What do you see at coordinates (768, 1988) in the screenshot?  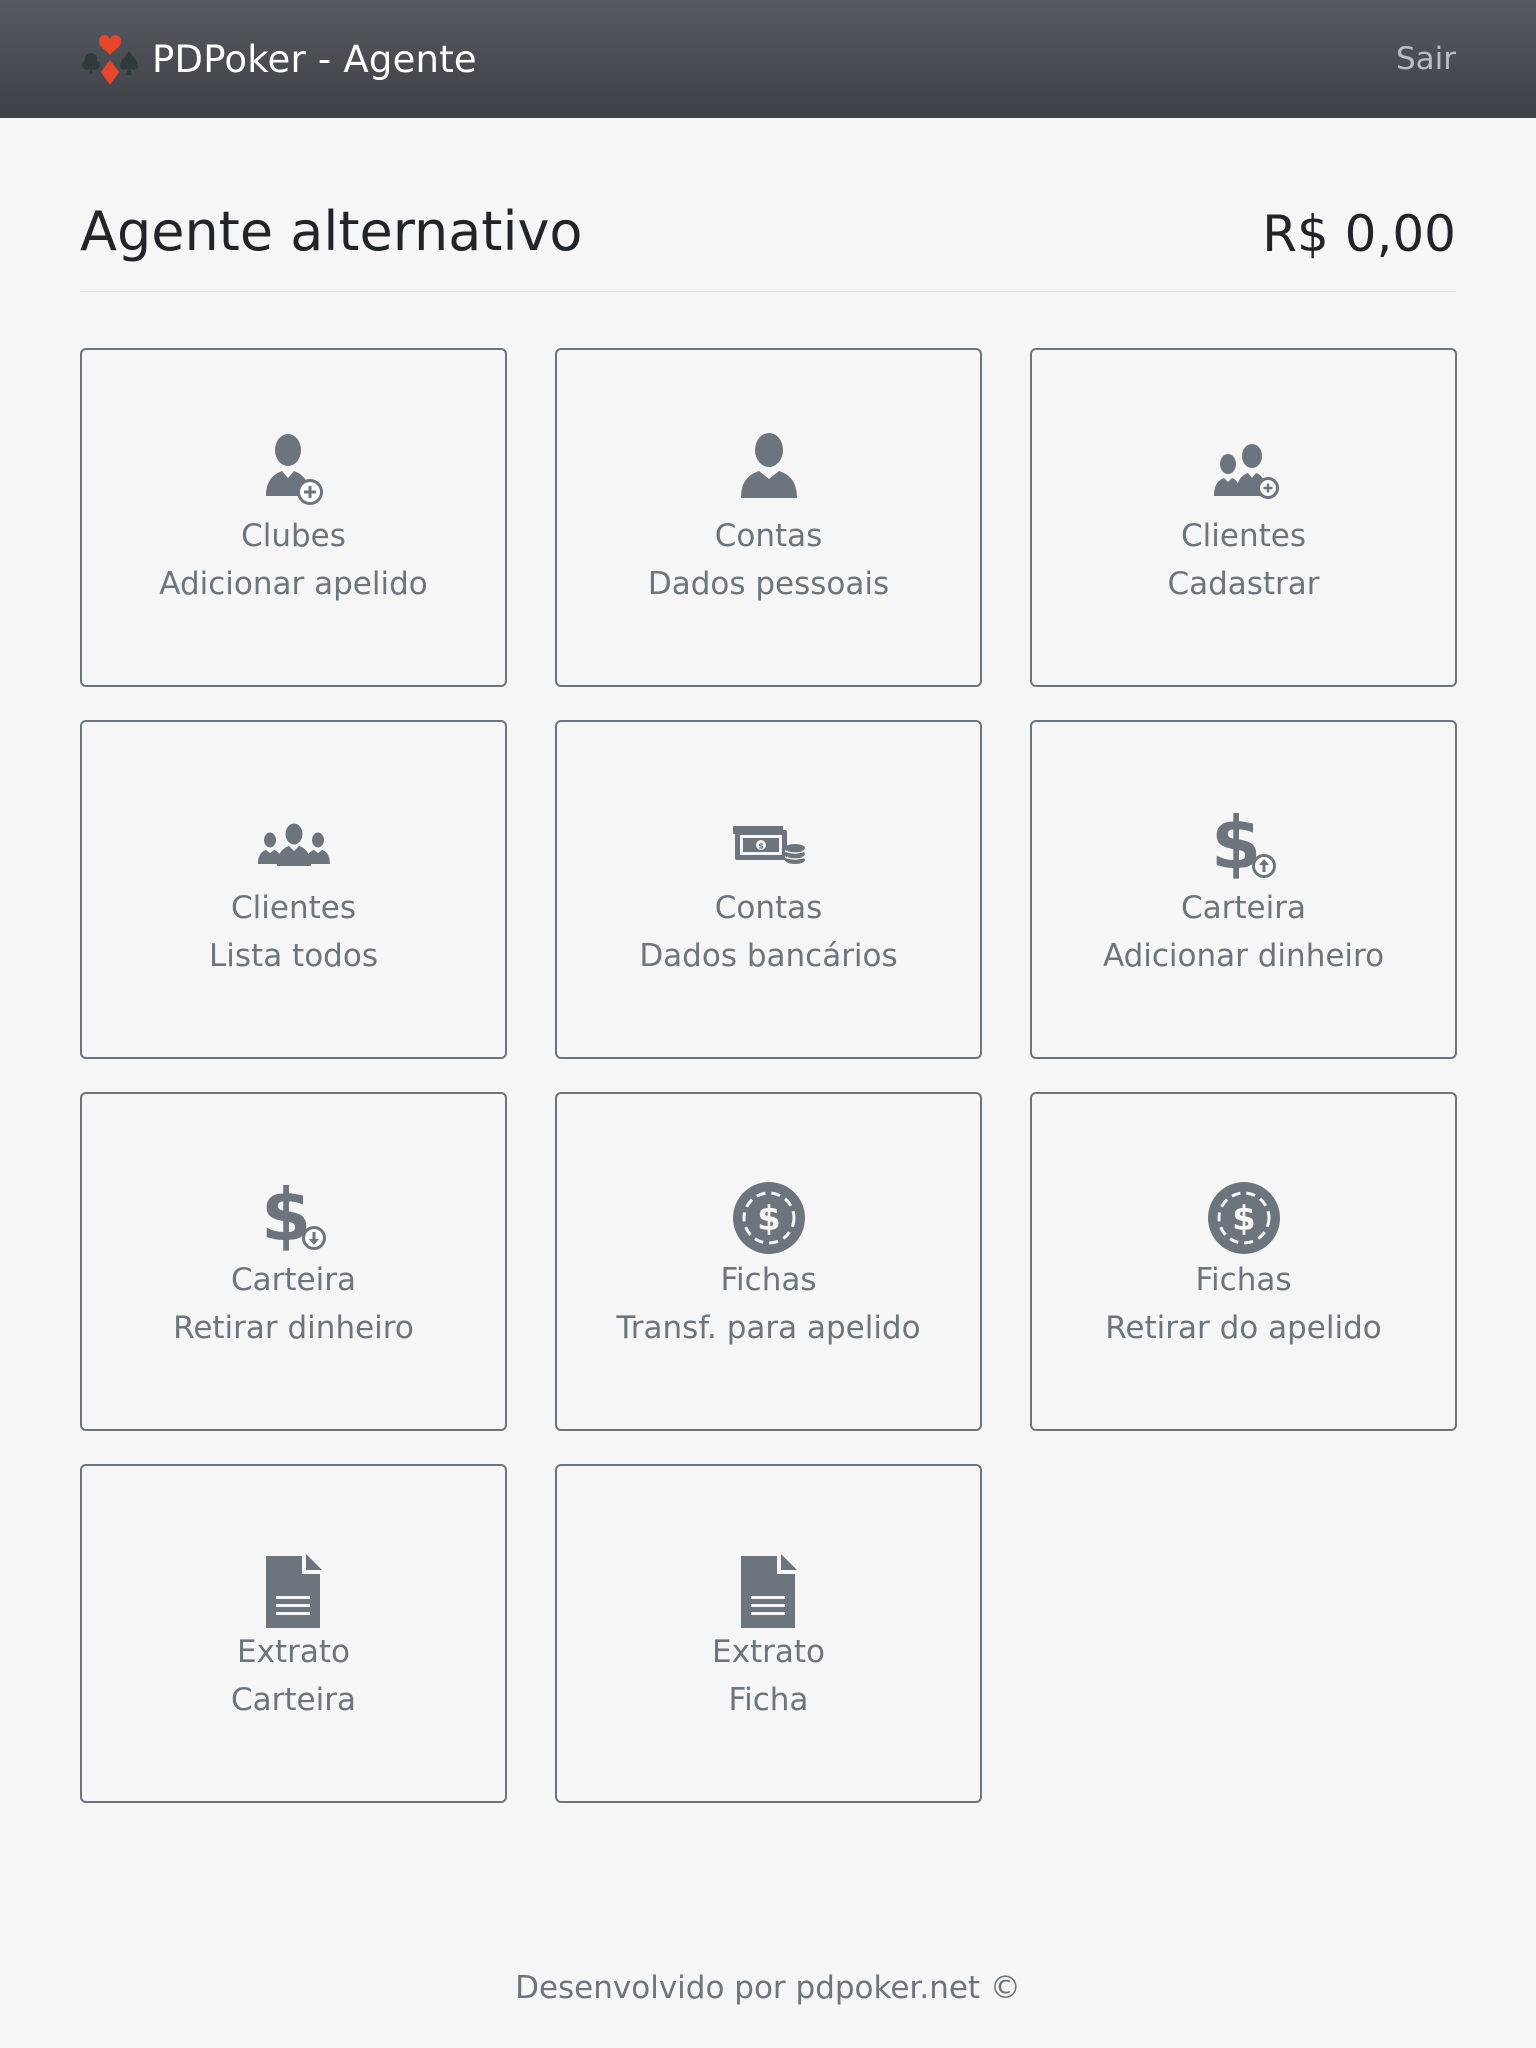 I see `footer-credit: Desenvolvido por pdpoker.net ©` at bounding box center [768, 1988].